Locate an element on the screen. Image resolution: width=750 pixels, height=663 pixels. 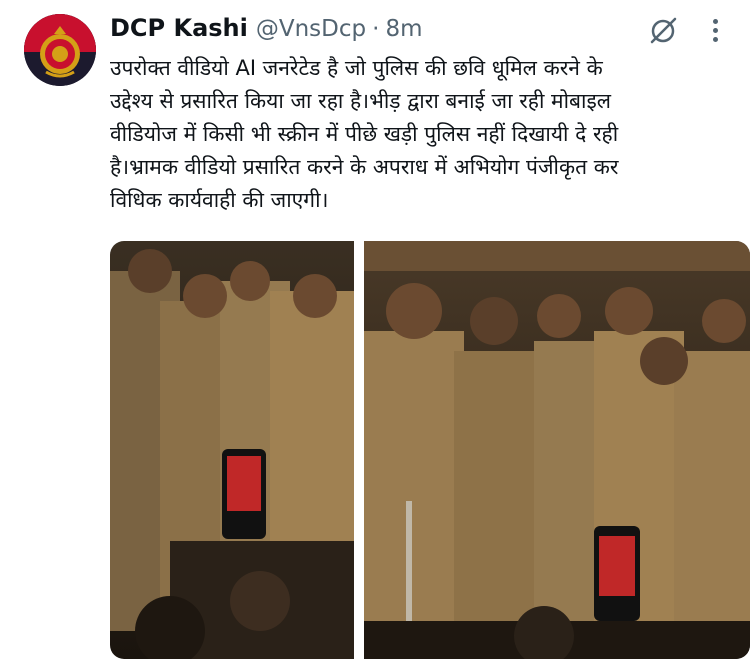
police-emblem-icon is located at coordinates (60, 50).